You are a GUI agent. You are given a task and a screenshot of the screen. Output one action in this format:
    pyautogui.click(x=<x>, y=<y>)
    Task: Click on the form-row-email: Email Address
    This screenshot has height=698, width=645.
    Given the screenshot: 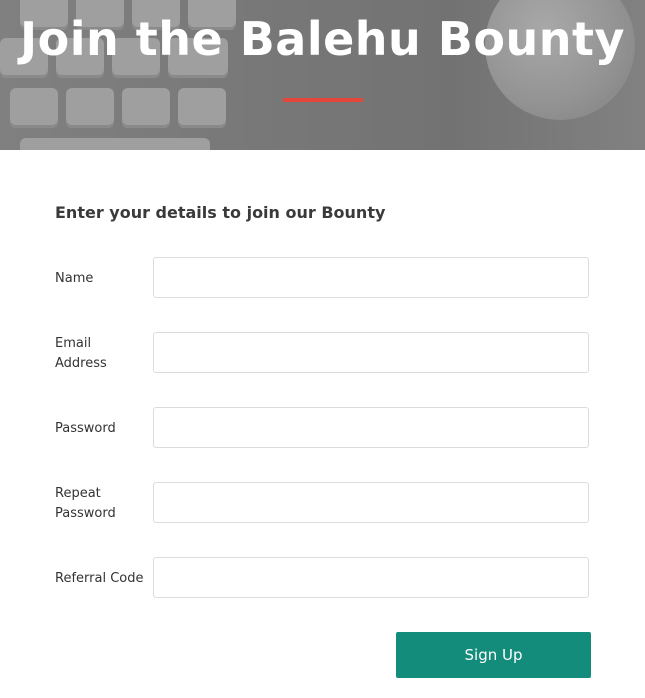 What is the action you would take?
    pyautogui.click(x=323, y=354)
    